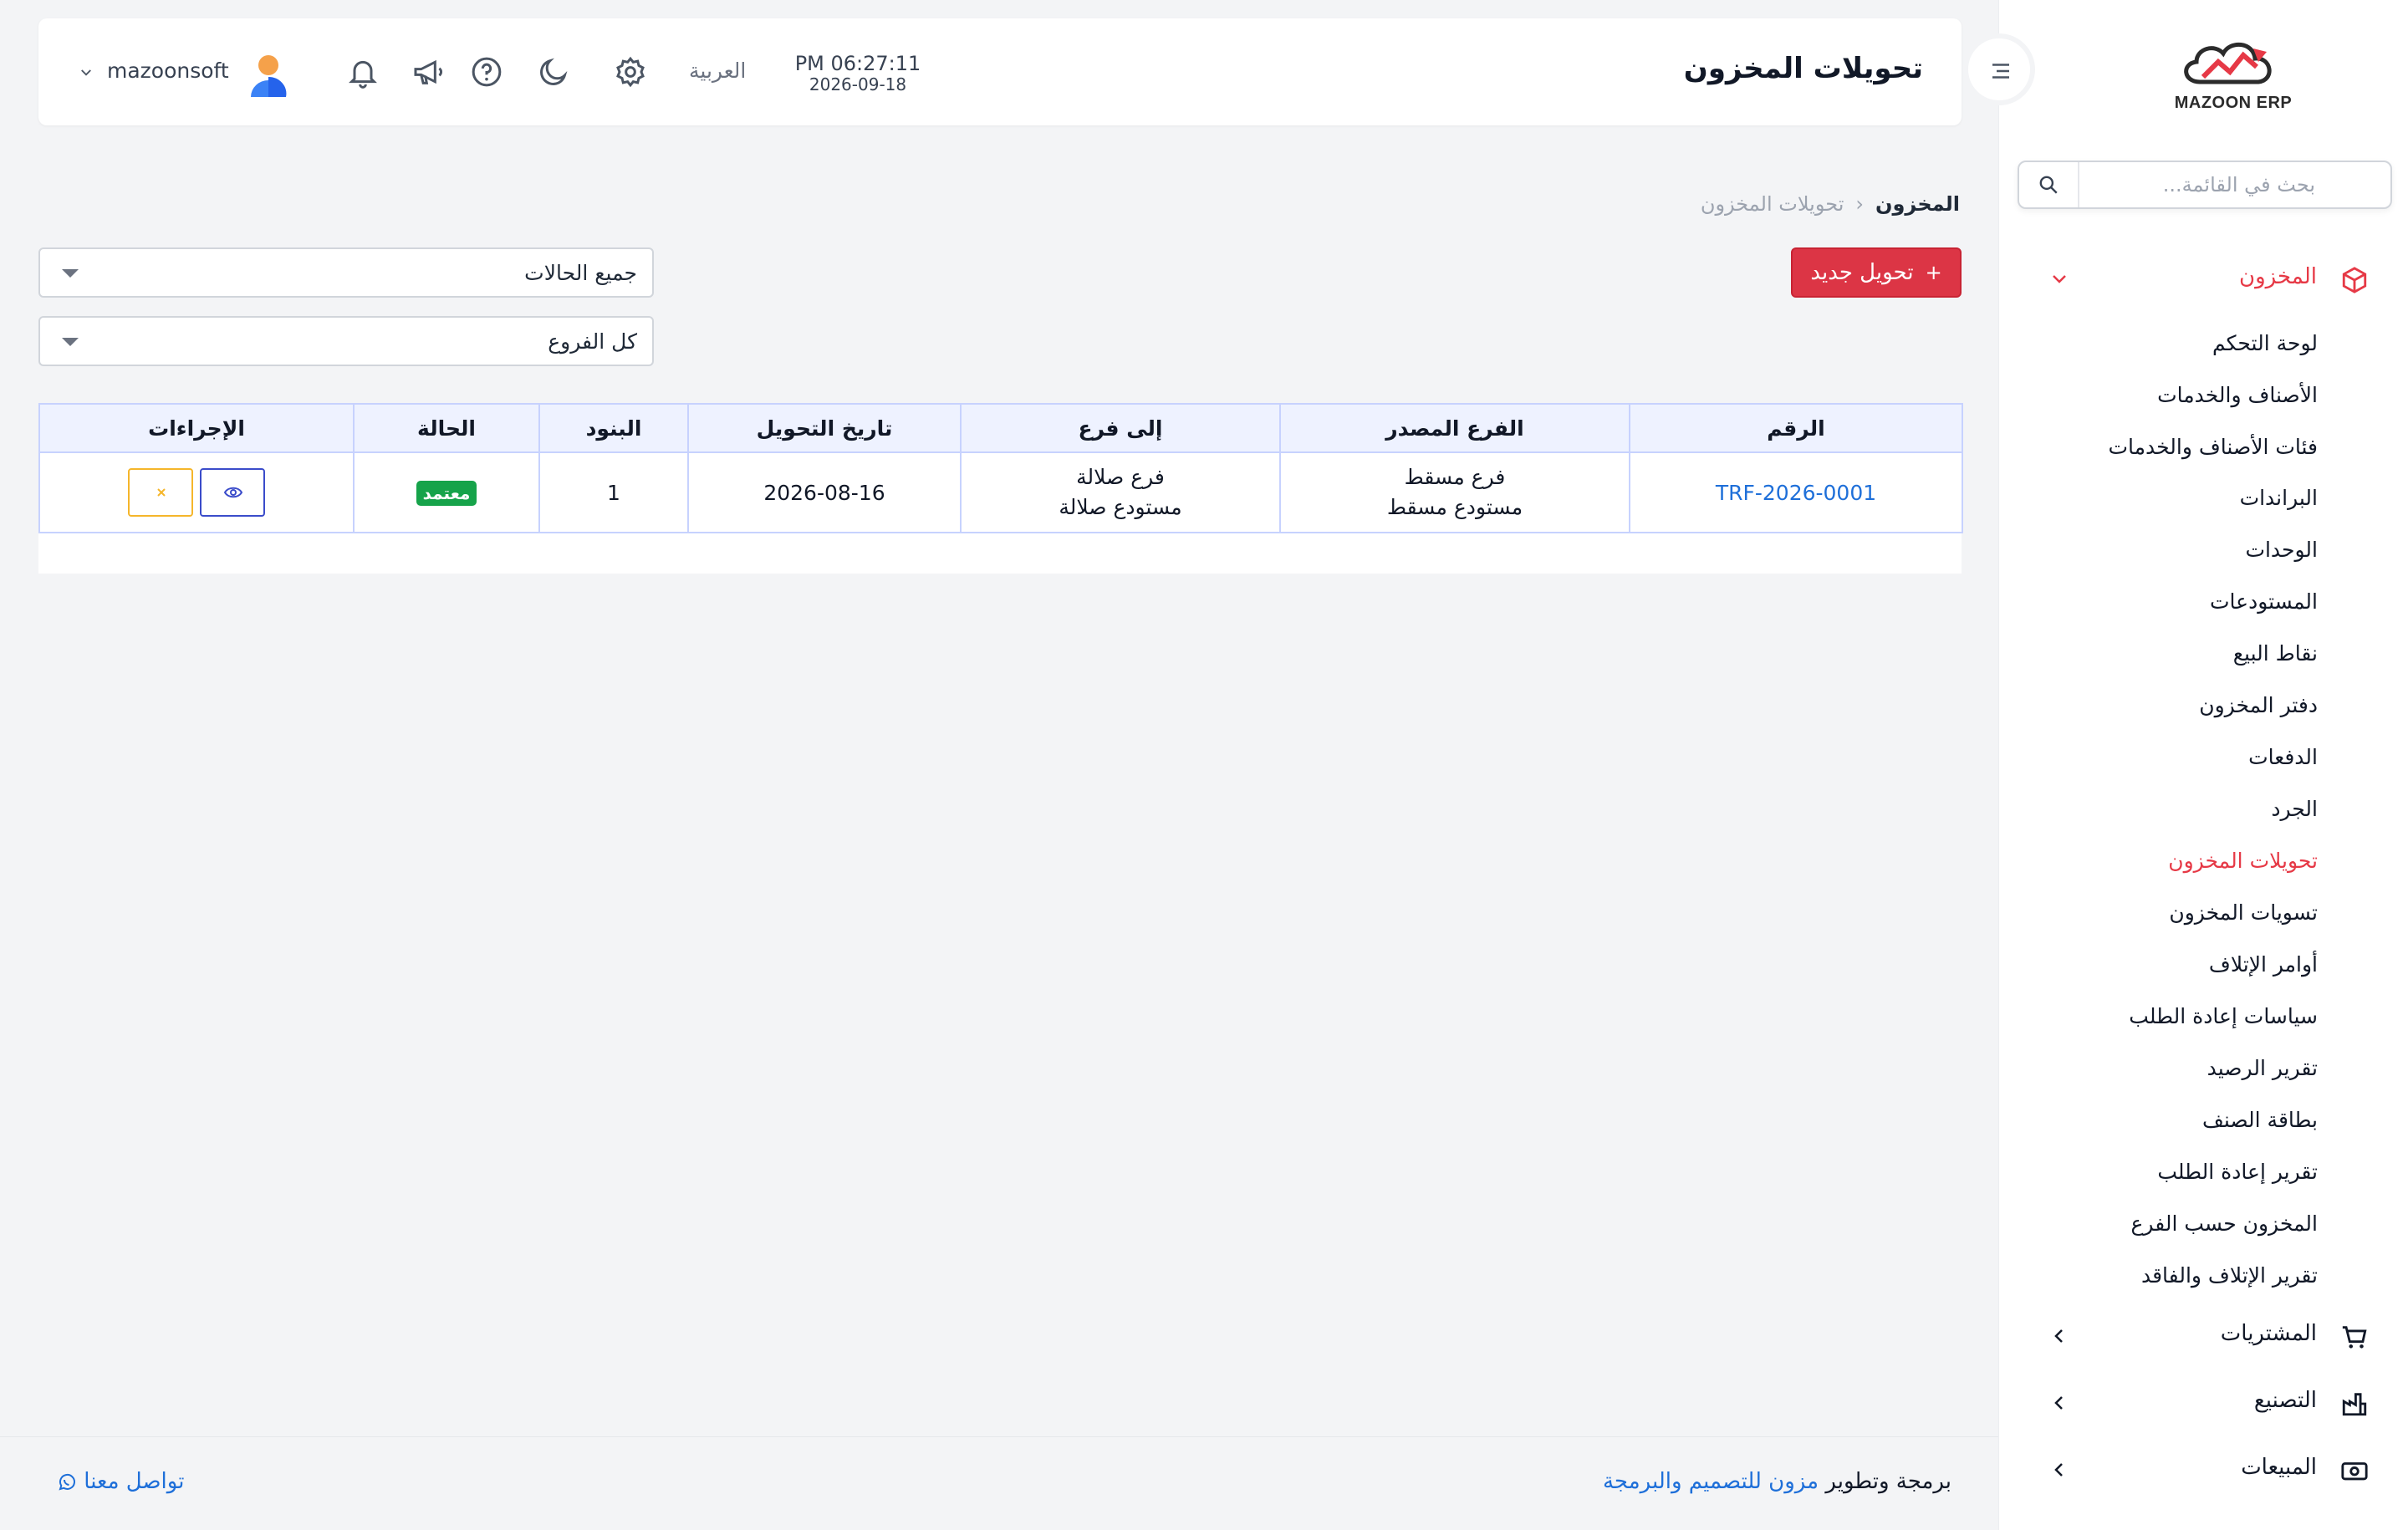 The height and width of the screenshot is (1530, 2408). I want to click on whatsapp-icon, so click(67, 1481).